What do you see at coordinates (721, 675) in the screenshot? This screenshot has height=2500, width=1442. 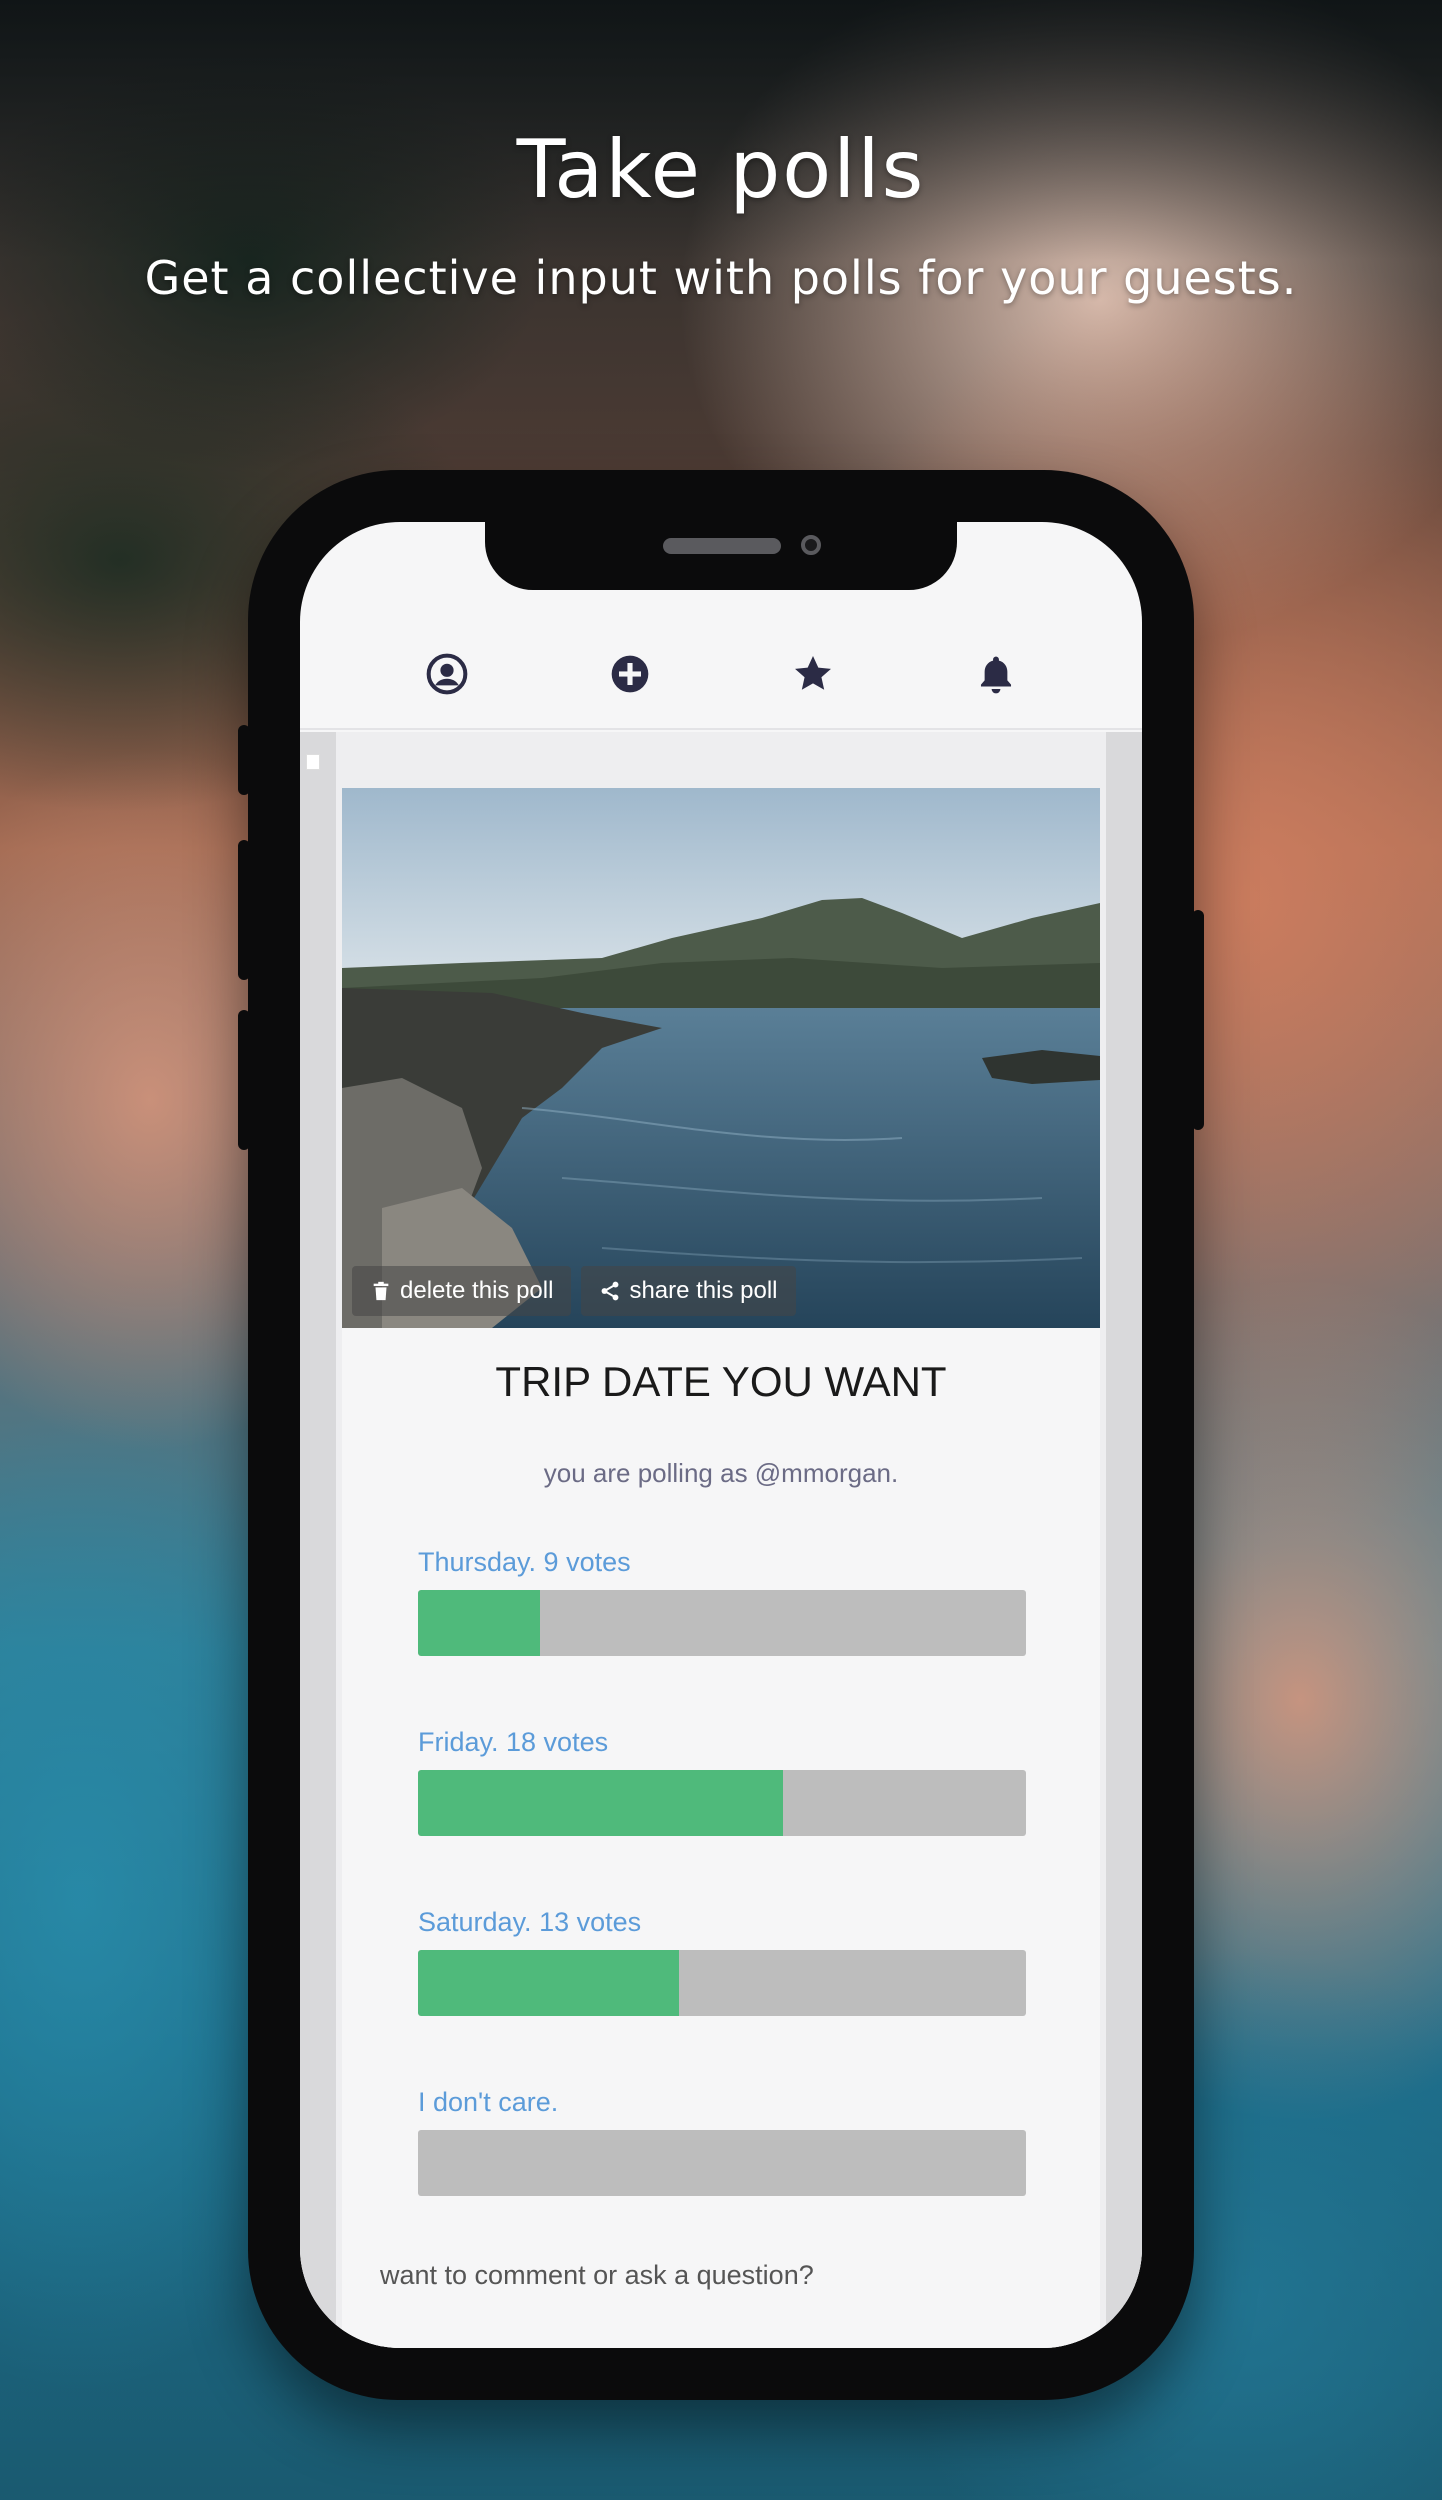 I see `tab-bar` at bounding box center [721, 675].